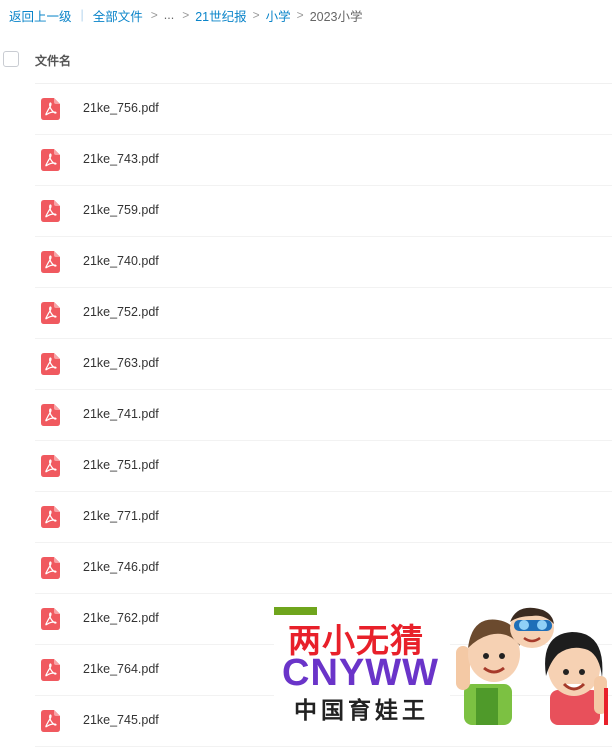 Image resolution: width=612 pixels, height=747 pixels. Describe the element at coordinates (306, 313) in the screenshot. I see `file-row: 21ke_752.pdf` at that location.